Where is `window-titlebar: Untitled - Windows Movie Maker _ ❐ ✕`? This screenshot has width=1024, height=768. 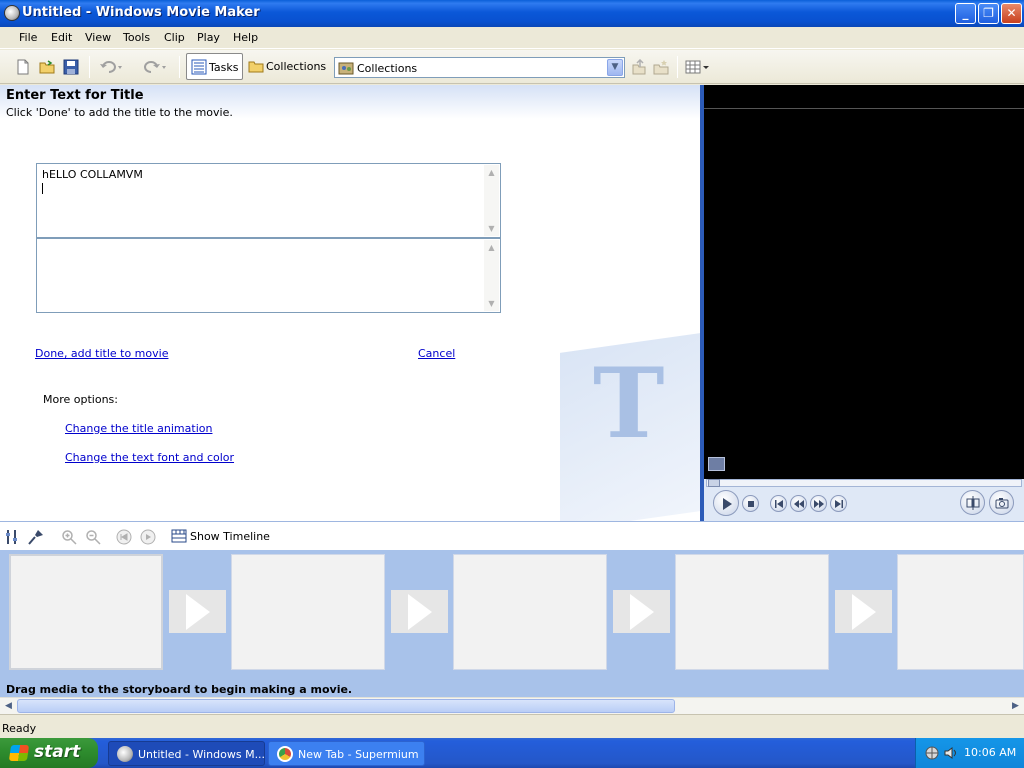
window-titlebar: Untitled - Windows Movie Maker _ ❐ ✕ is located at coordinates (512, 13).